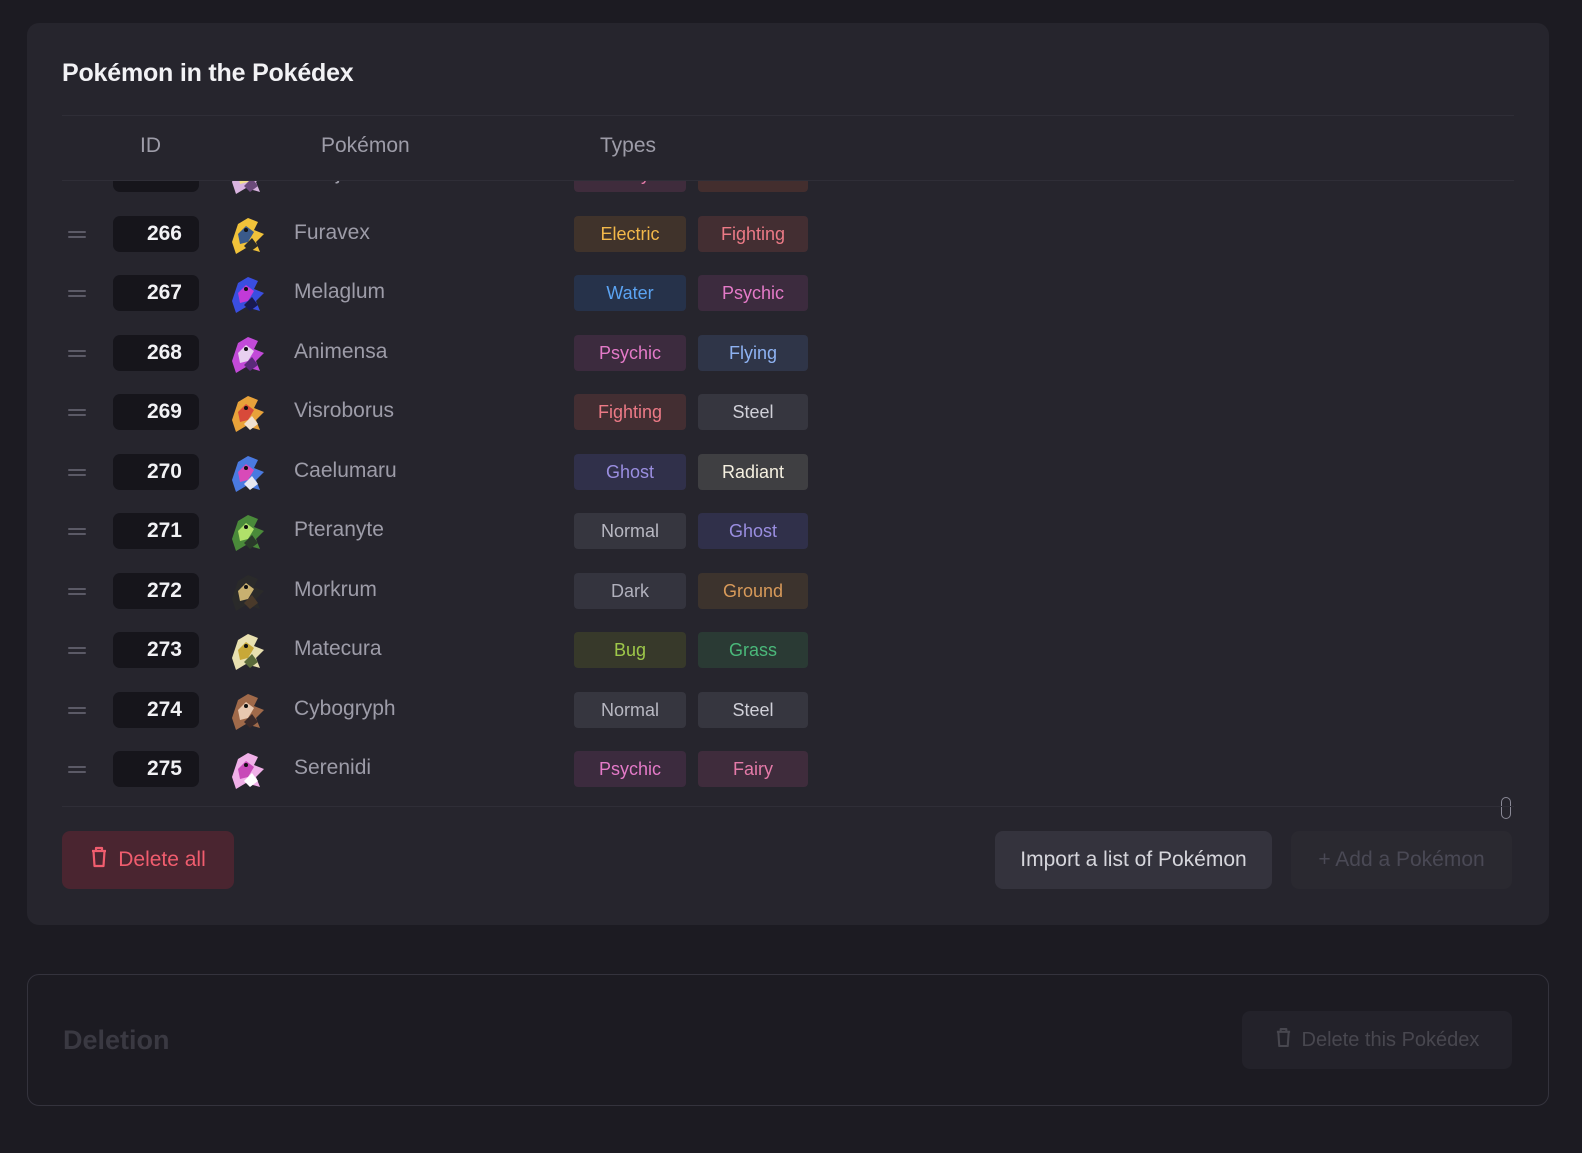 The width and height of the screenshot is (1582, 1153). I want to click on scrollbar-thumb, so click(1506, 808).